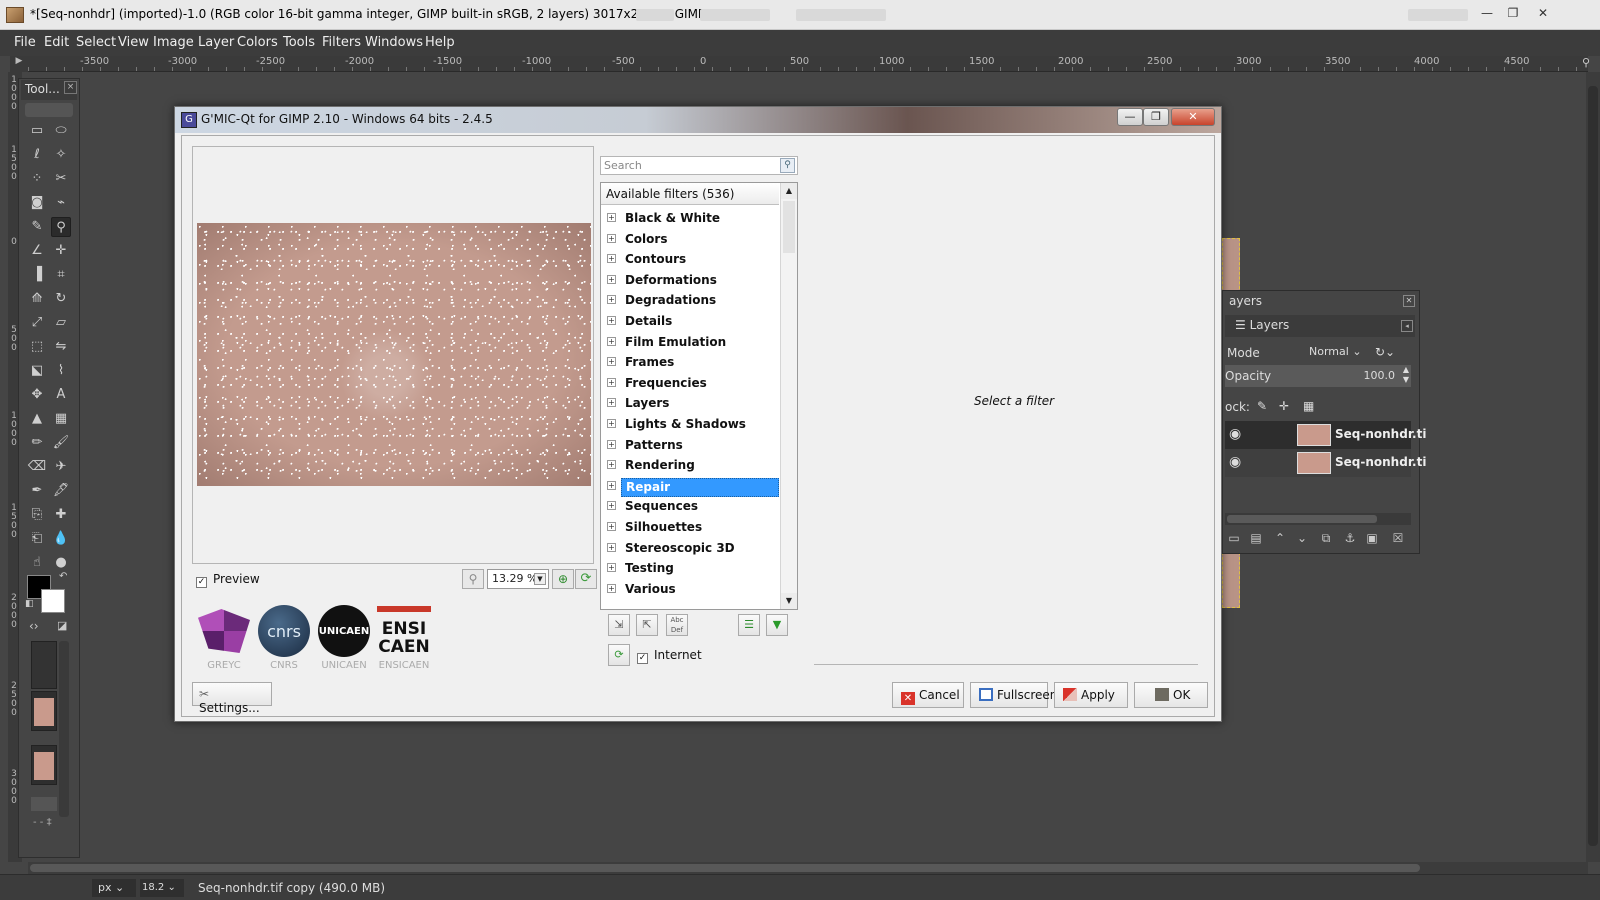  What do you see at coordinates (1593, 467) in the screenshot?
I see `vertical-scrollbar` at bounding box center [1593, 467].